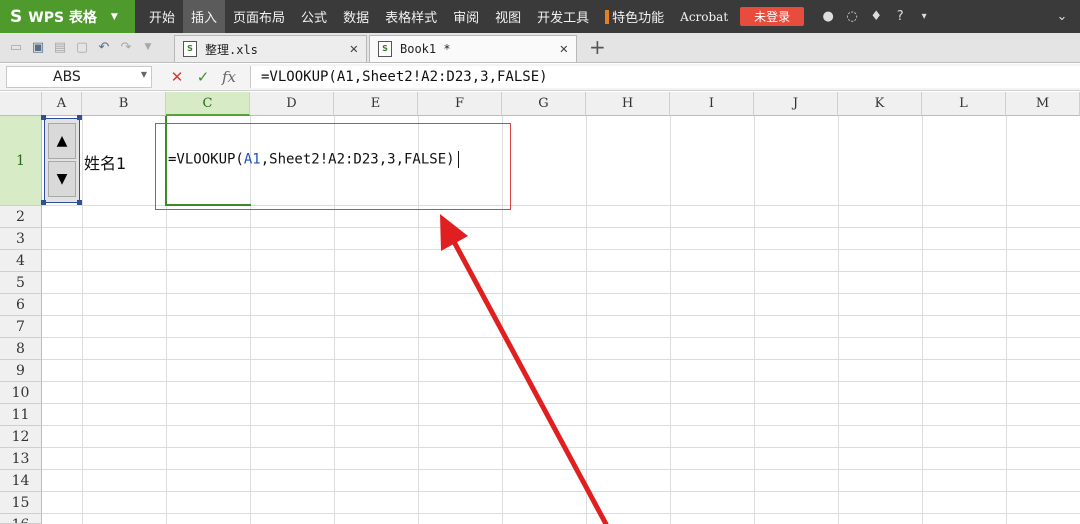 The width and height of the screenshot is (1080, 524). What do you see at coordinates (21, 161) in the screenshot?
I see `row-header-1: 1` at bounding box center [21, 161].